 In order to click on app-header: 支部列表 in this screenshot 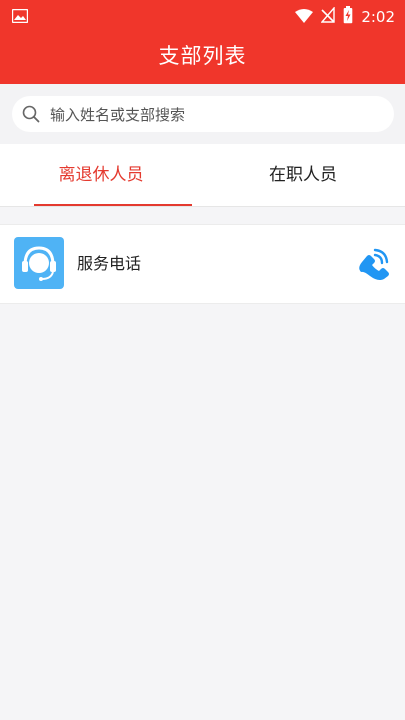, I will do `click(202, 58)`.